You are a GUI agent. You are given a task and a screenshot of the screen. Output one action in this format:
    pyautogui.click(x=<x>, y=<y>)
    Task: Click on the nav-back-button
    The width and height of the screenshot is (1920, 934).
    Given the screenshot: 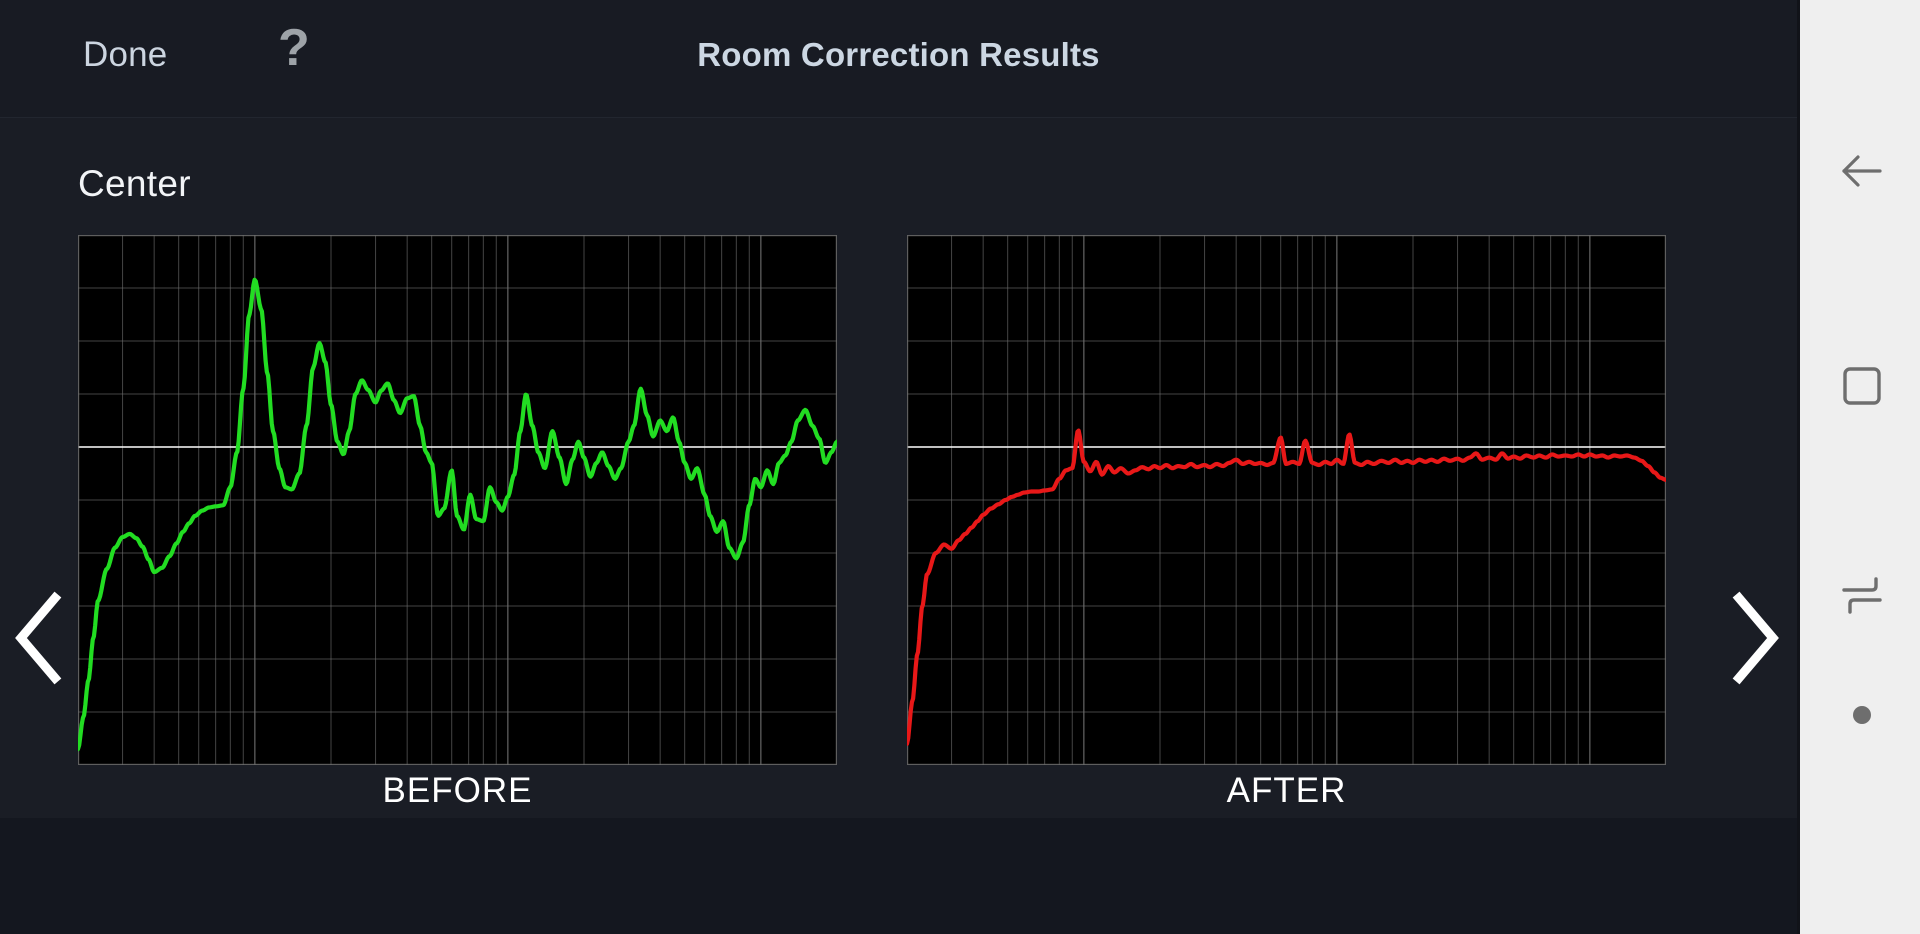 What is the action you would take?
    pyautogui.click(x=1860, y=171)
    